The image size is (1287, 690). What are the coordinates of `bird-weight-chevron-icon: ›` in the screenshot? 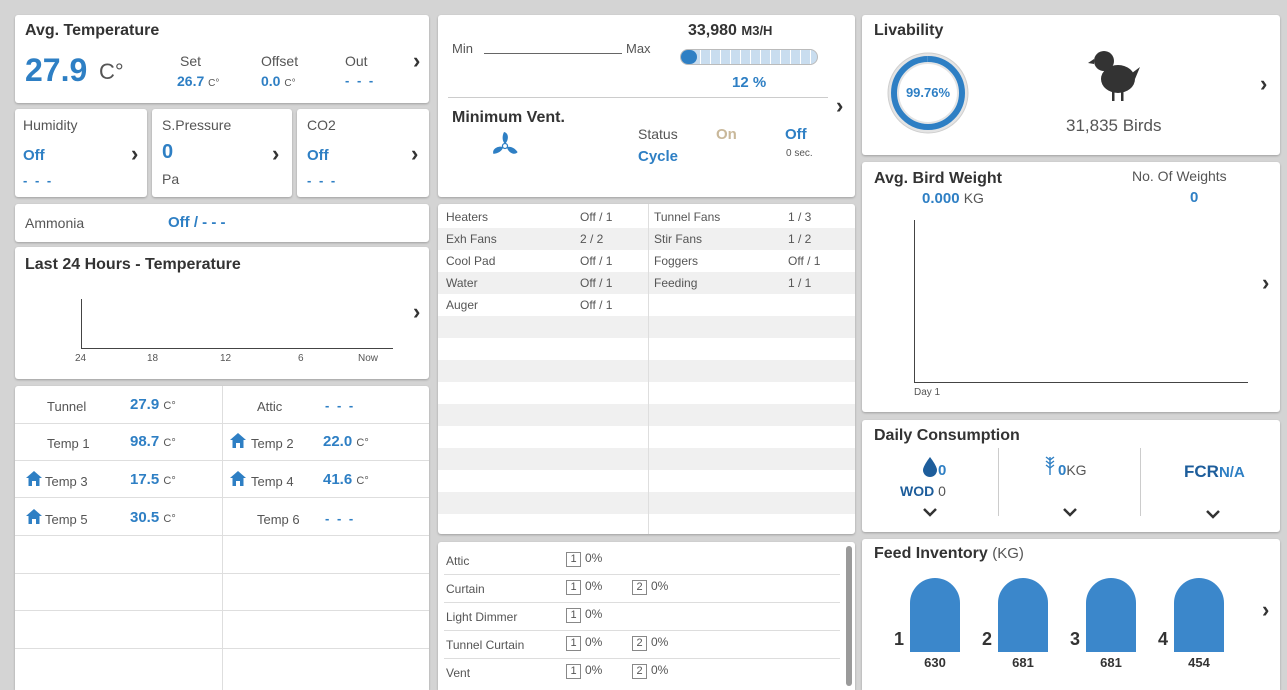 It's located at (1265, 283).